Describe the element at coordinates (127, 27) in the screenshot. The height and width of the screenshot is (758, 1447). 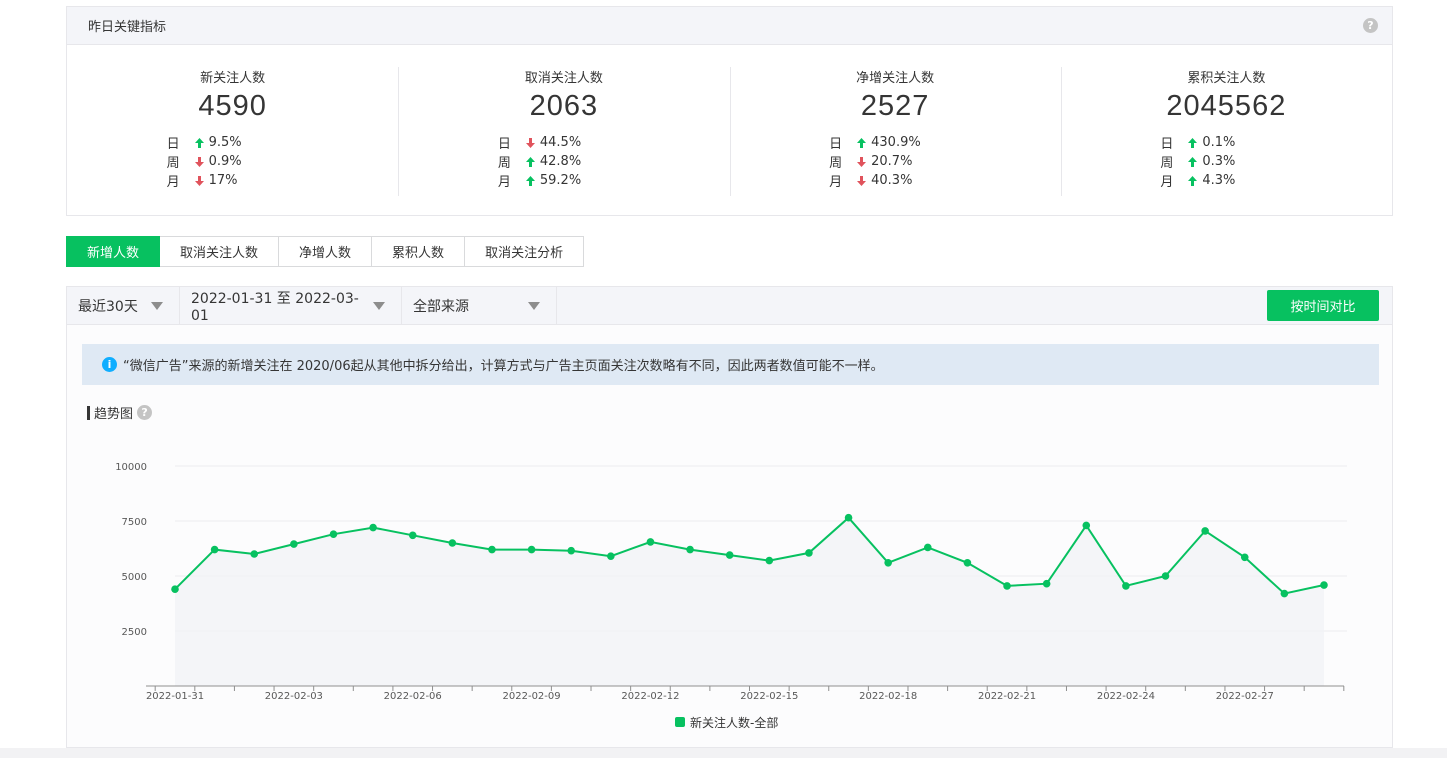
I see `key-metrics-title: 昨日关键指标` at that location.